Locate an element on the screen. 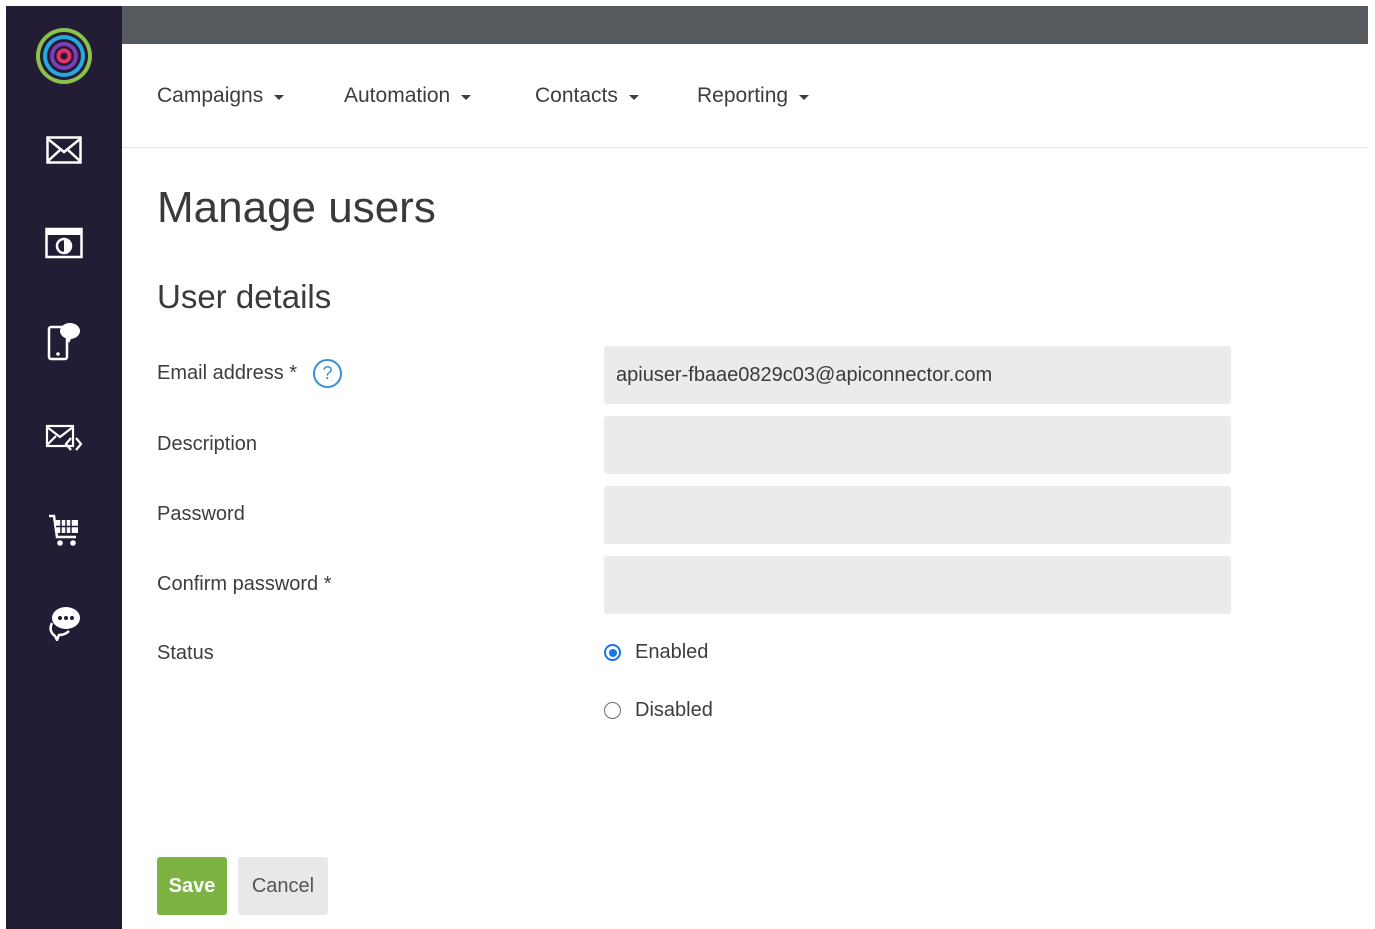 The height and width of the screenshot is (929, 1375). sidebar-item-pages is located at coordinates (64, 243).